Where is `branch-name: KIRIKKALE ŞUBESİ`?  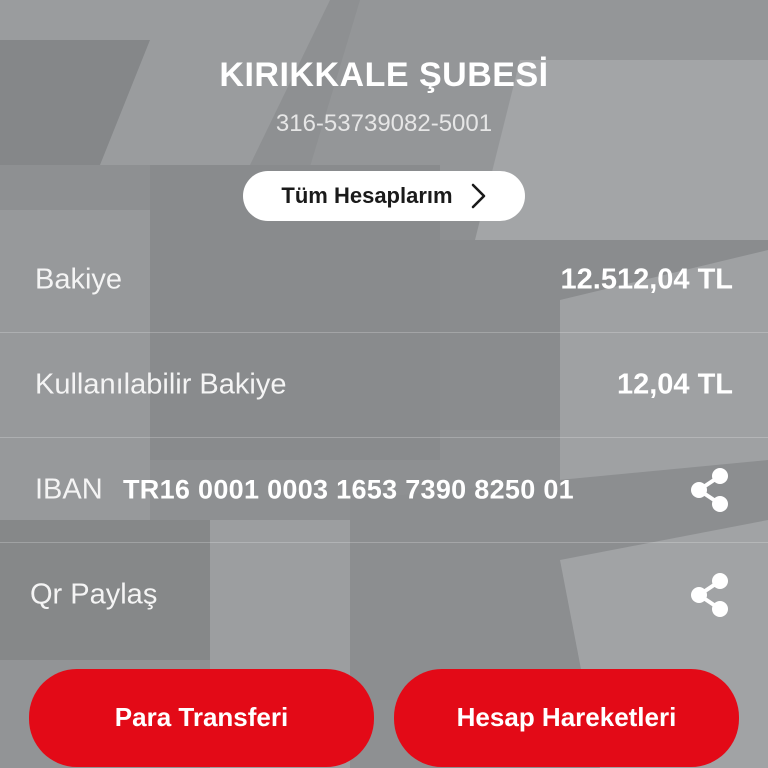 branch-name: KIRIKKALE ŞUBESİ is located at coordinates (384, 75).